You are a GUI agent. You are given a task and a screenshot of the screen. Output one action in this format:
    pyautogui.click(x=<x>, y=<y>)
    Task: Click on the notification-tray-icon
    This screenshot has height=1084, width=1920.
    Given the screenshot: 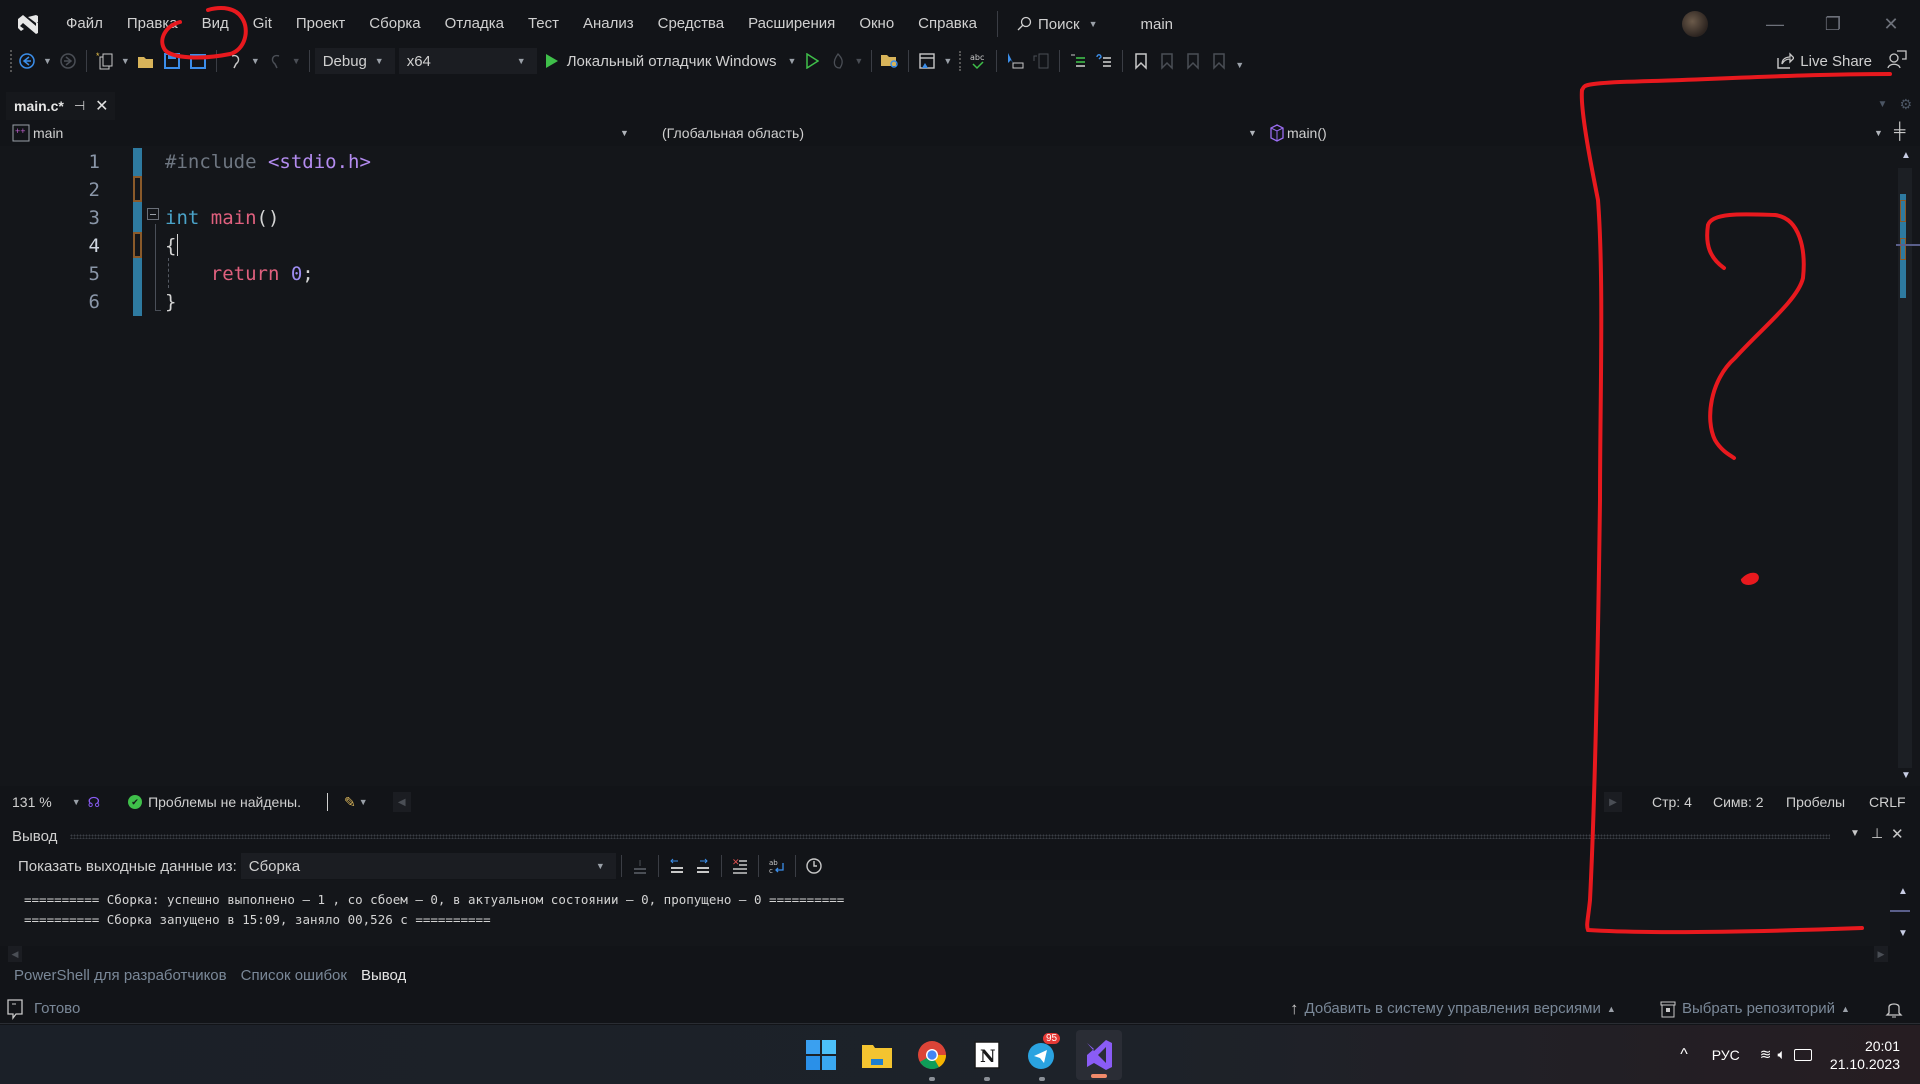 What is the action you would take?
    pyautogui.click(x=15, y=1009)
    